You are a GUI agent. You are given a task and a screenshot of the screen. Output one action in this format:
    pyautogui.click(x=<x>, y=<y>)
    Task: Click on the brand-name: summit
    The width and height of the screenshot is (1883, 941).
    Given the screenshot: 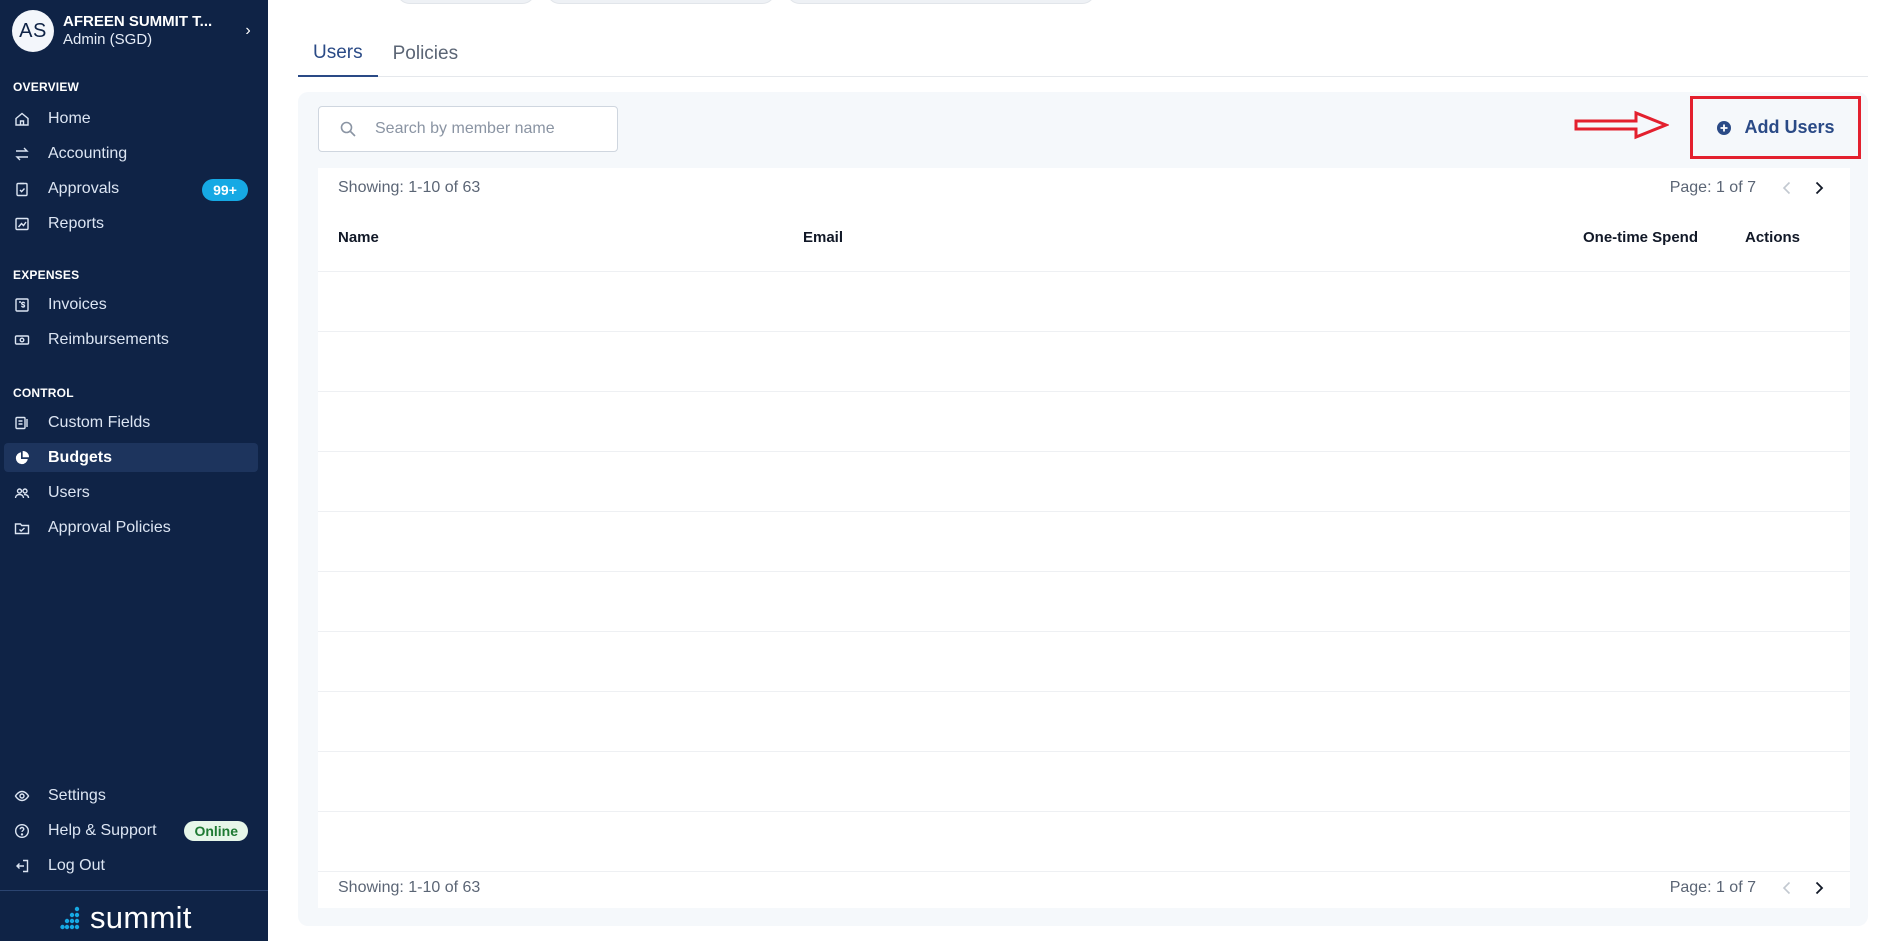 What is the action you would take?
    pyautogui.click(x=141, y=917)
    